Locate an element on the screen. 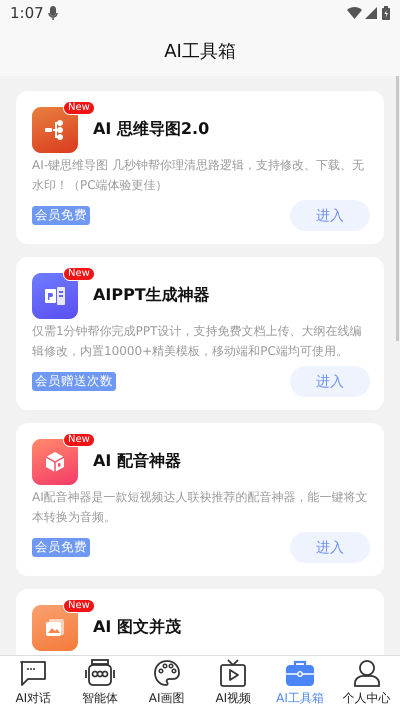  tool-title: AI 图文并茂 is located at coordinates (137, 627).